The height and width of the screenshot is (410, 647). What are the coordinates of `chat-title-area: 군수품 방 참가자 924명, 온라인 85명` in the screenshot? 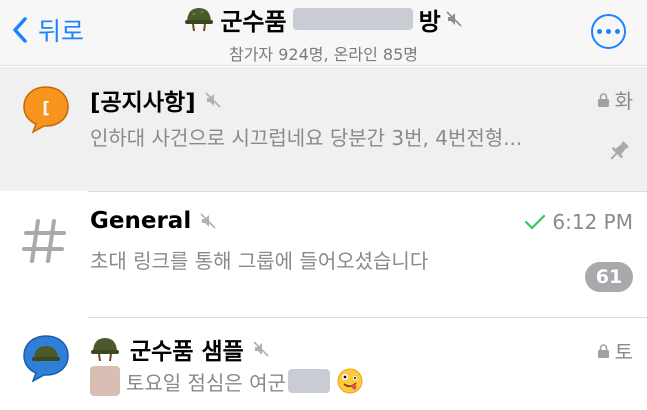 It's located at (323, 34).